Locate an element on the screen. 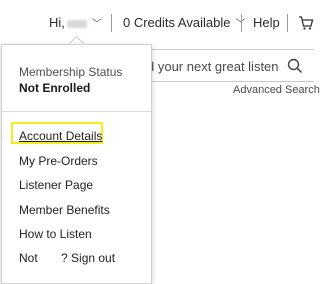  redacted-username is located at coordinates (76, 23).